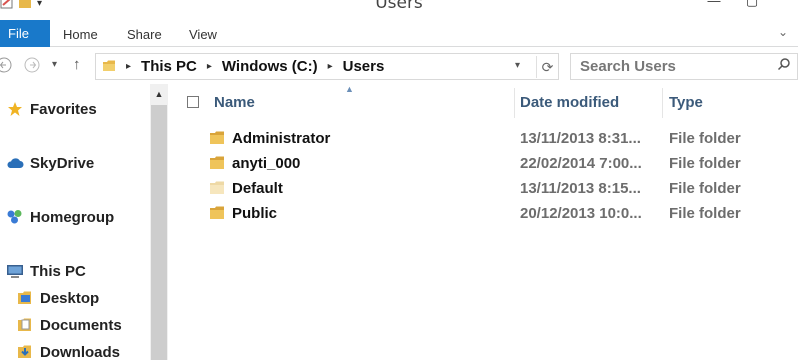  I want to click on nav-item-skydrive: SkyDrive, so click(50, 163).